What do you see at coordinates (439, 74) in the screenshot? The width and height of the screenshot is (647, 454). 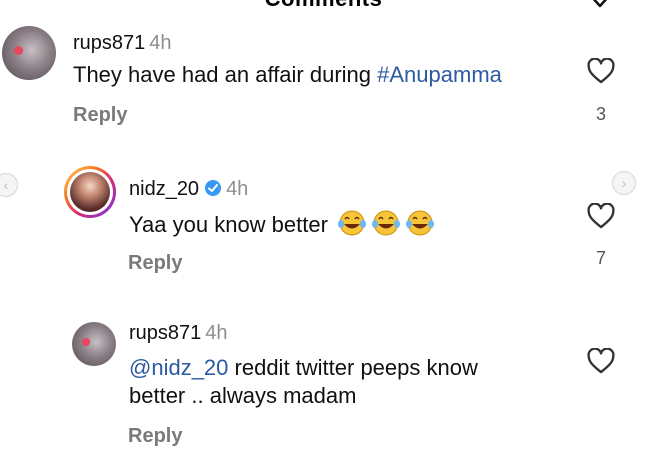 I see `hashtag-link: #Anupamma` at bounding box center [439, 74].